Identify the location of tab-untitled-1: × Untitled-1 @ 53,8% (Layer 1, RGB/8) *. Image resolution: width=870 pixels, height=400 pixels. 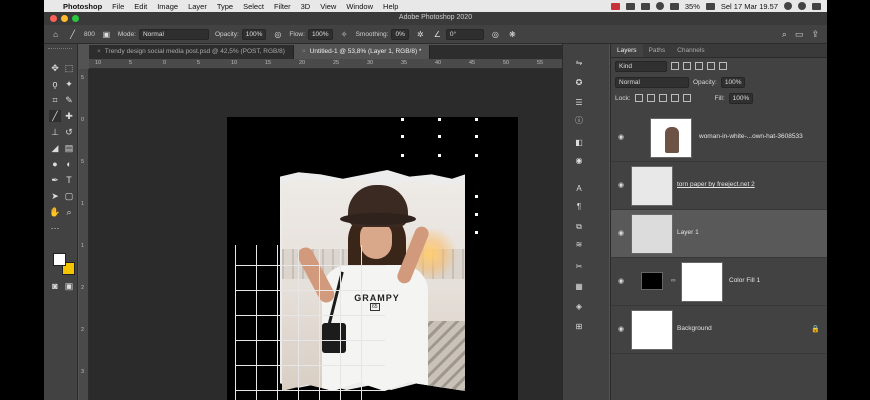
(362, 52).